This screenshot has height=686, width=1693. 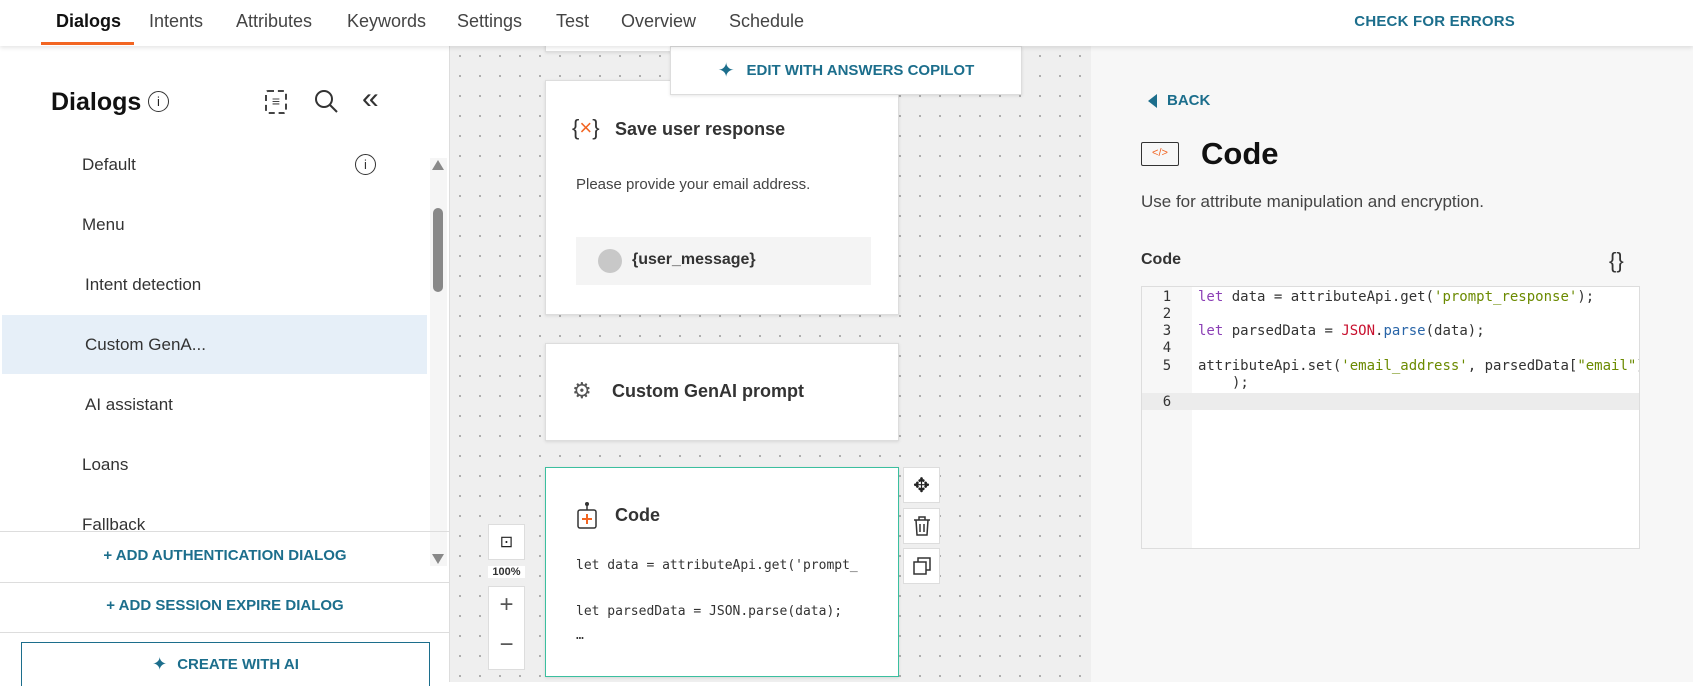 I want to click on back-button: BACK, so click(x=1179, y=100).